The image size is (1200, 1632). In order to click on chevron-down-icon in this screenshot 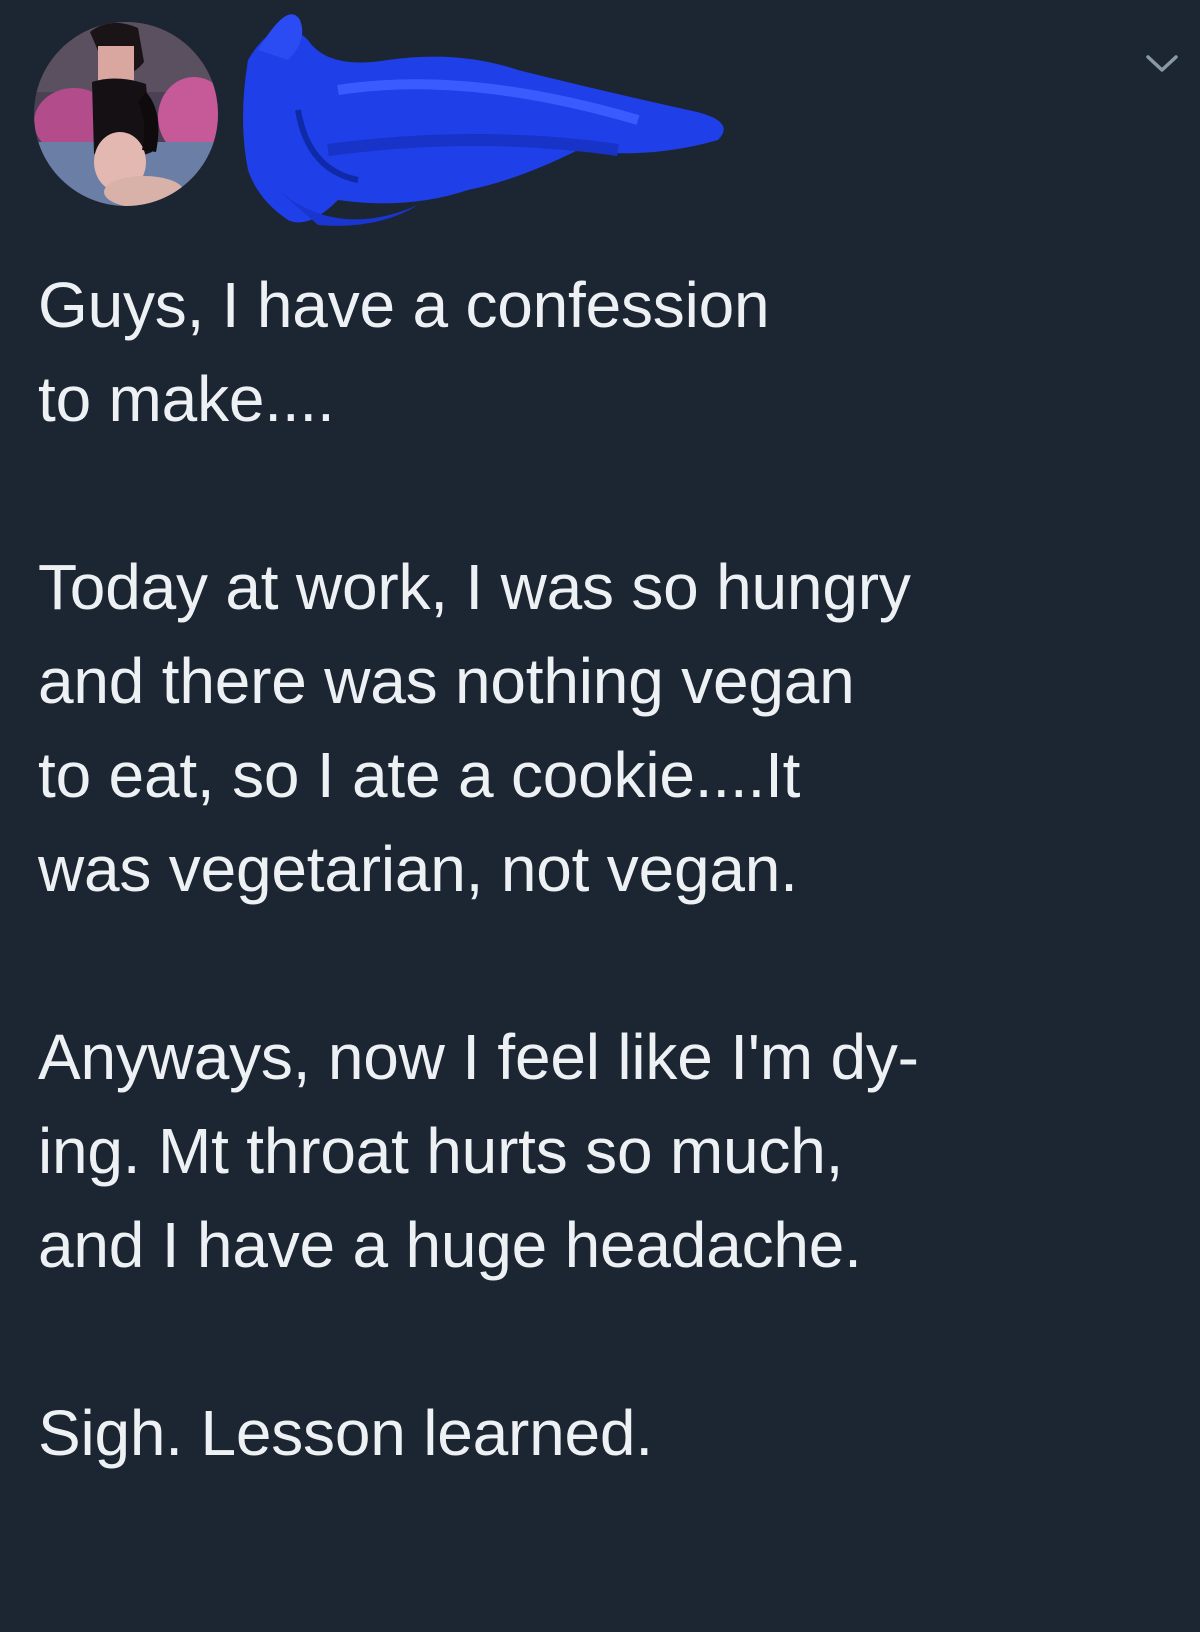, I will do `click(1162, 63)`.